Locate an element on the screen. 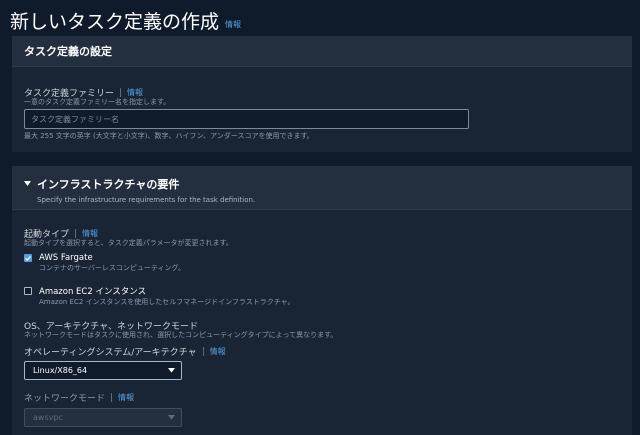 The image size is (640, 435). os-arch-info-link: 情報 is located at coordinates (218, 351).